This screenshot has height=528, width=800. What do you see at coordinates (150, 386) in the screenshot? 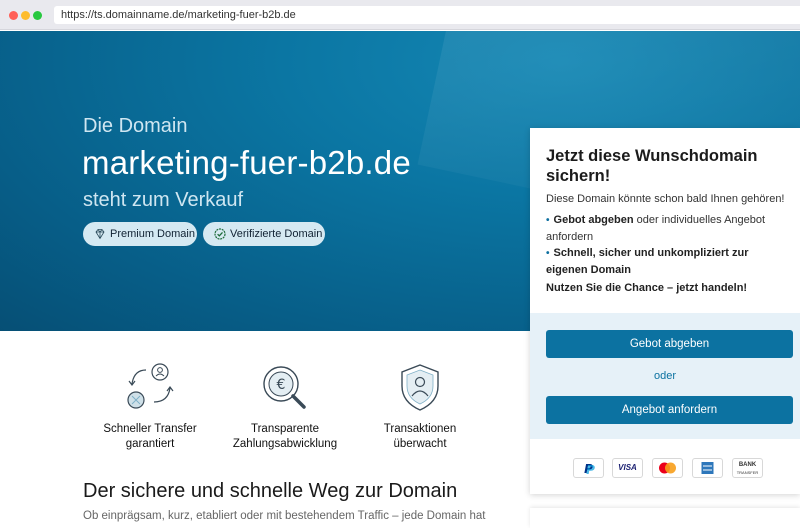
I see `transfer-icon` at bounding box center [150, 386].